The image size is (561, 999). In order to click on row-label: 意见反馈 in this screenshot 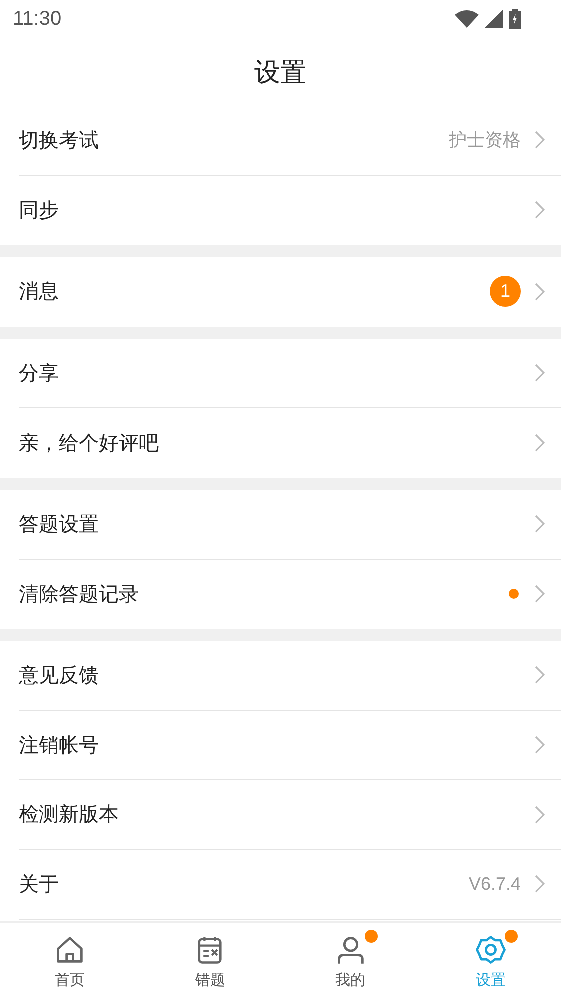, I will do `click(59, 675)`.